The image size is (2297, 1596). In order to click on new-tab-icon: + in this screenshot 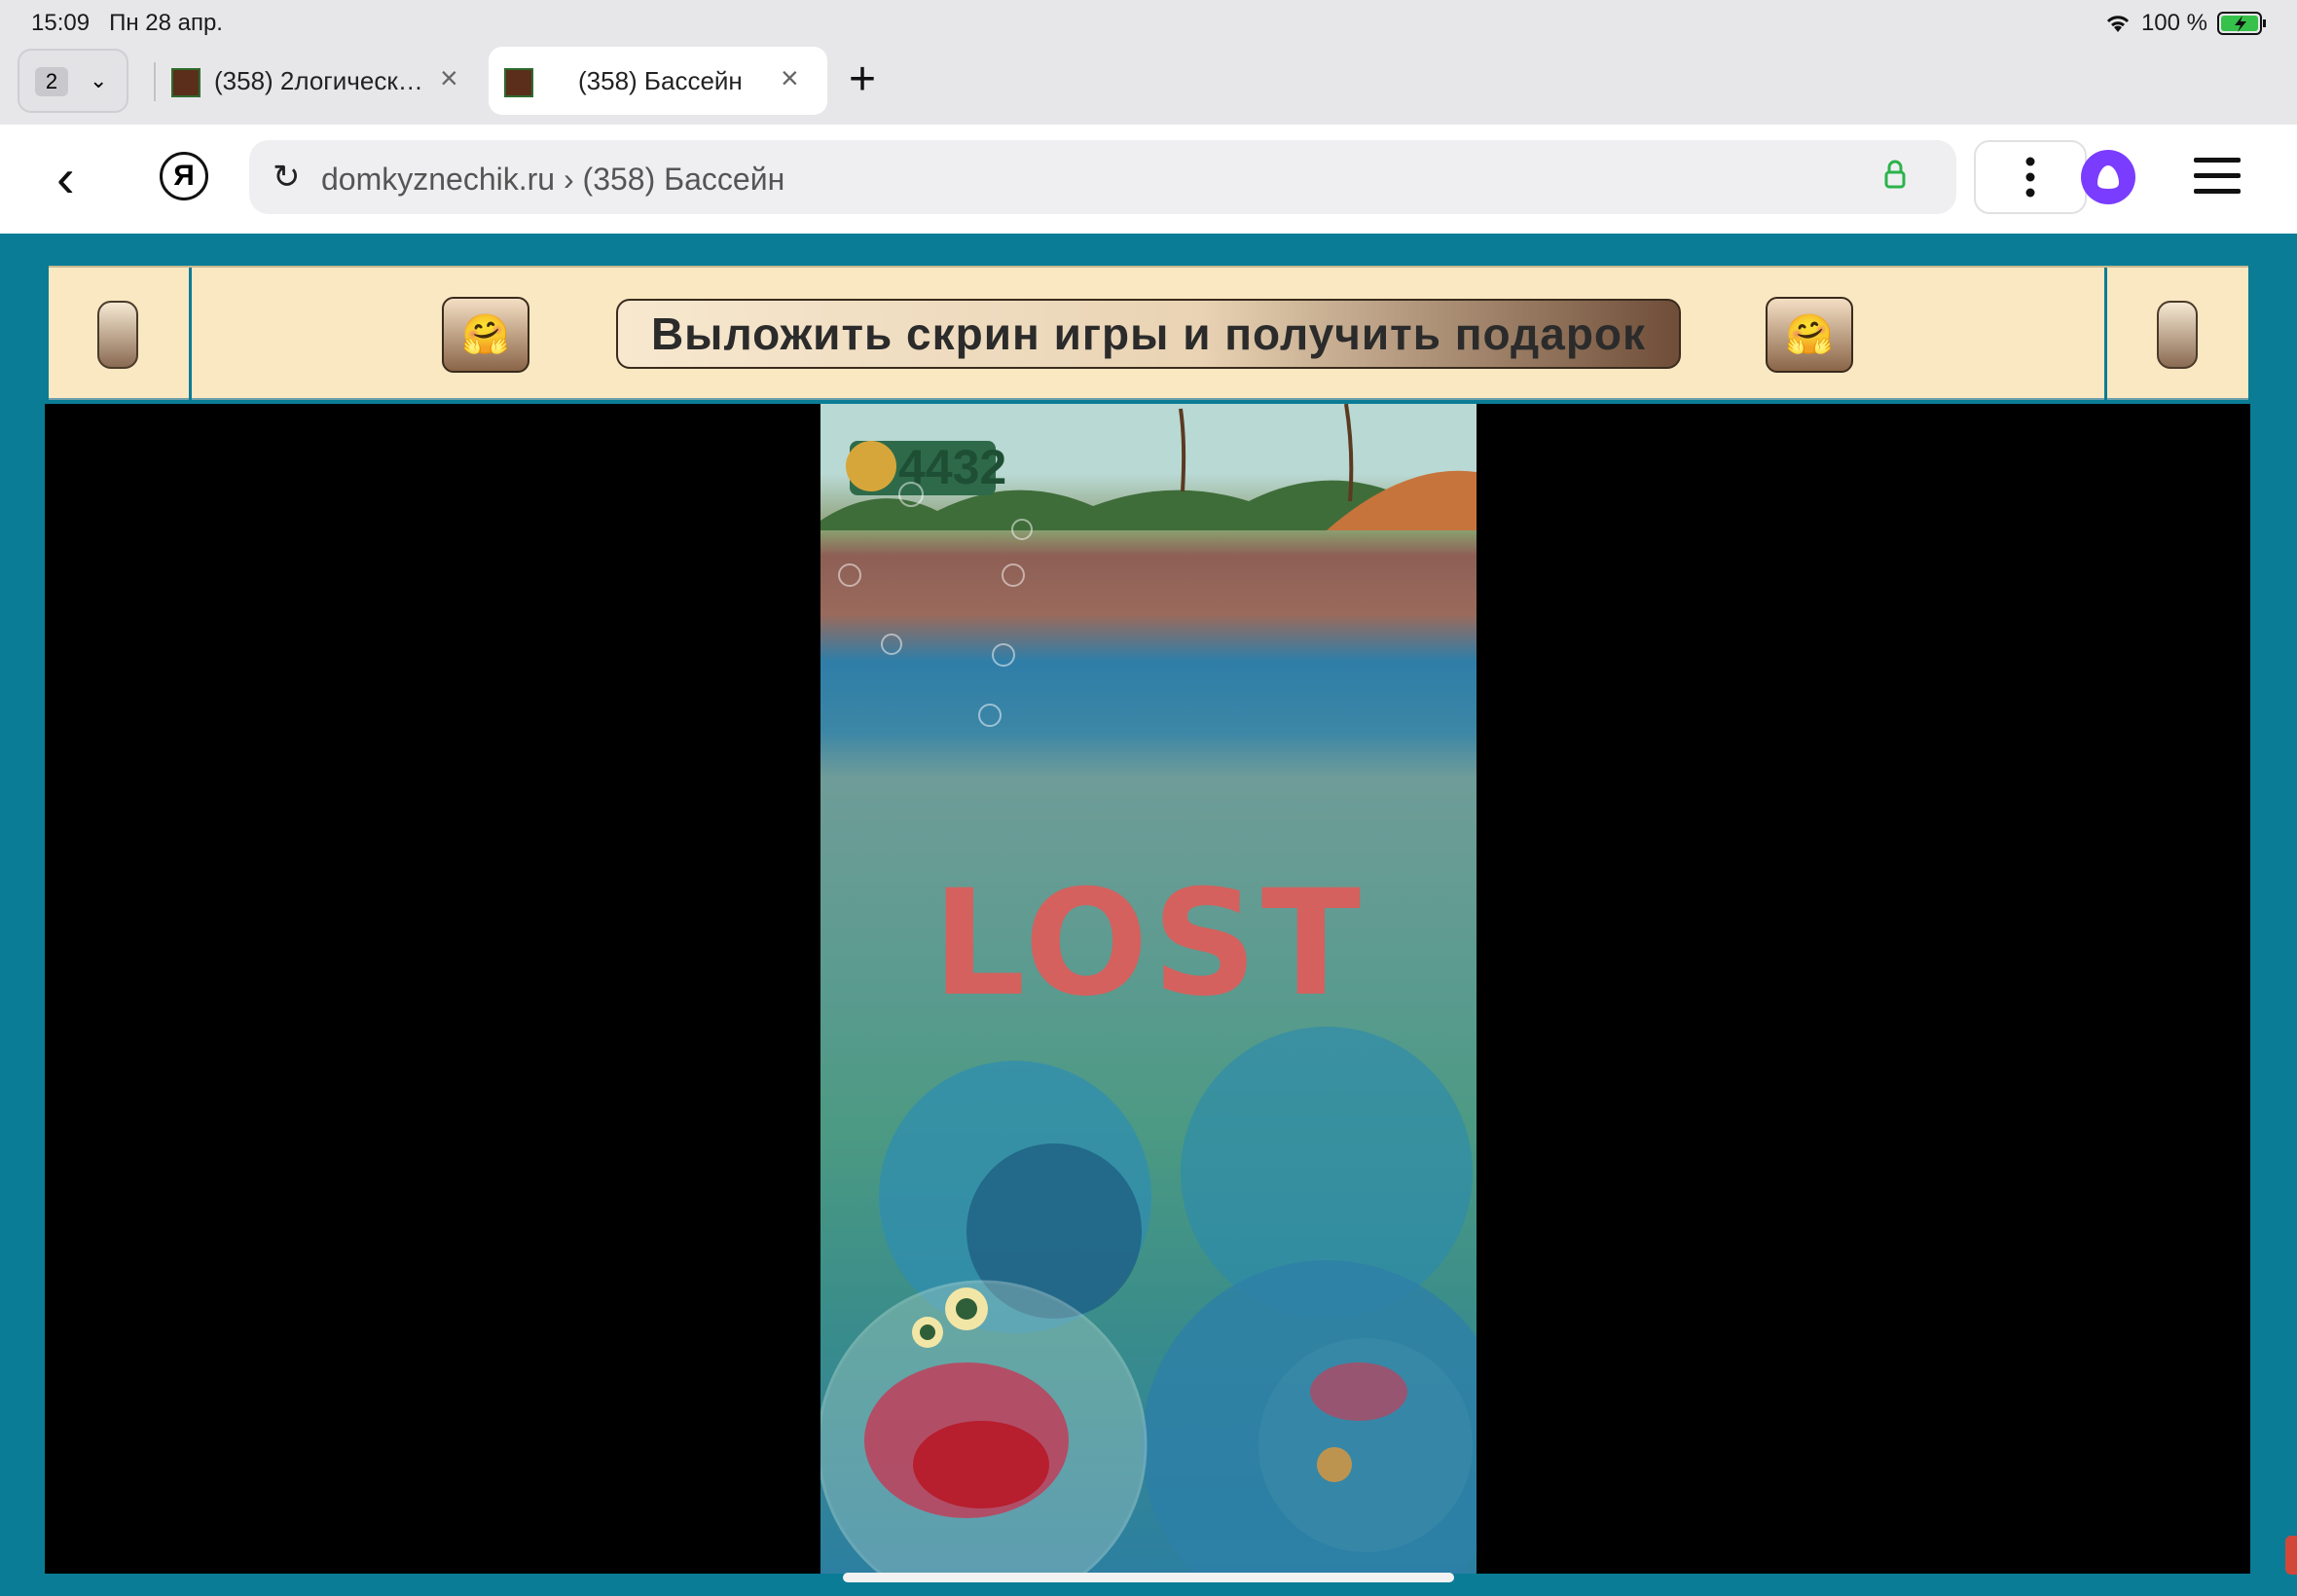, I will do `click(862, 80)`.